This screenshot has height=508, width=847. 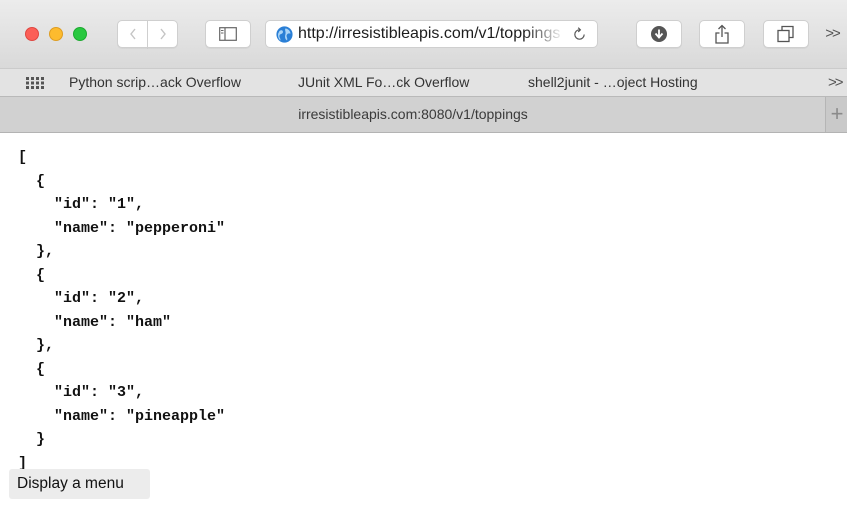 What do you see at coordinates (32, 439) in the screenshot?
I see `json-line: }` at bounding box center [32, 439].